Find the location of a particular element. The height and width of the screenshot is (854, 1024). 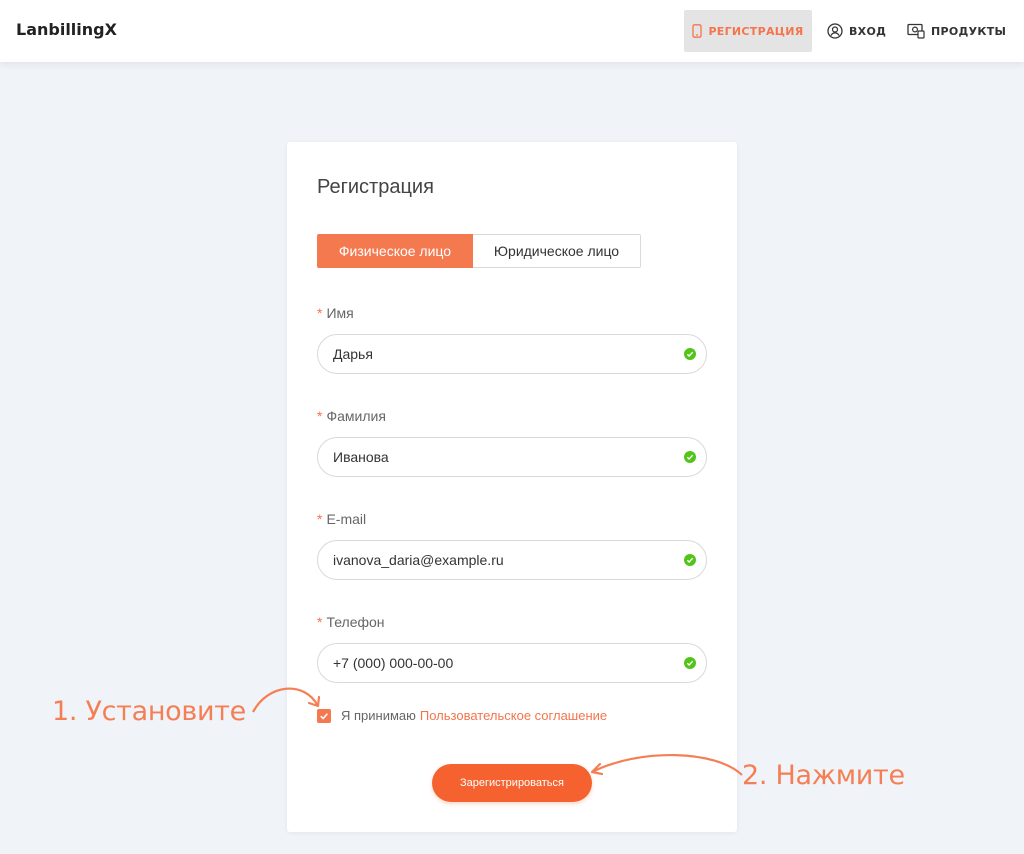

annotation-step-1: 1. Установите is located at coordinates (149, 711).